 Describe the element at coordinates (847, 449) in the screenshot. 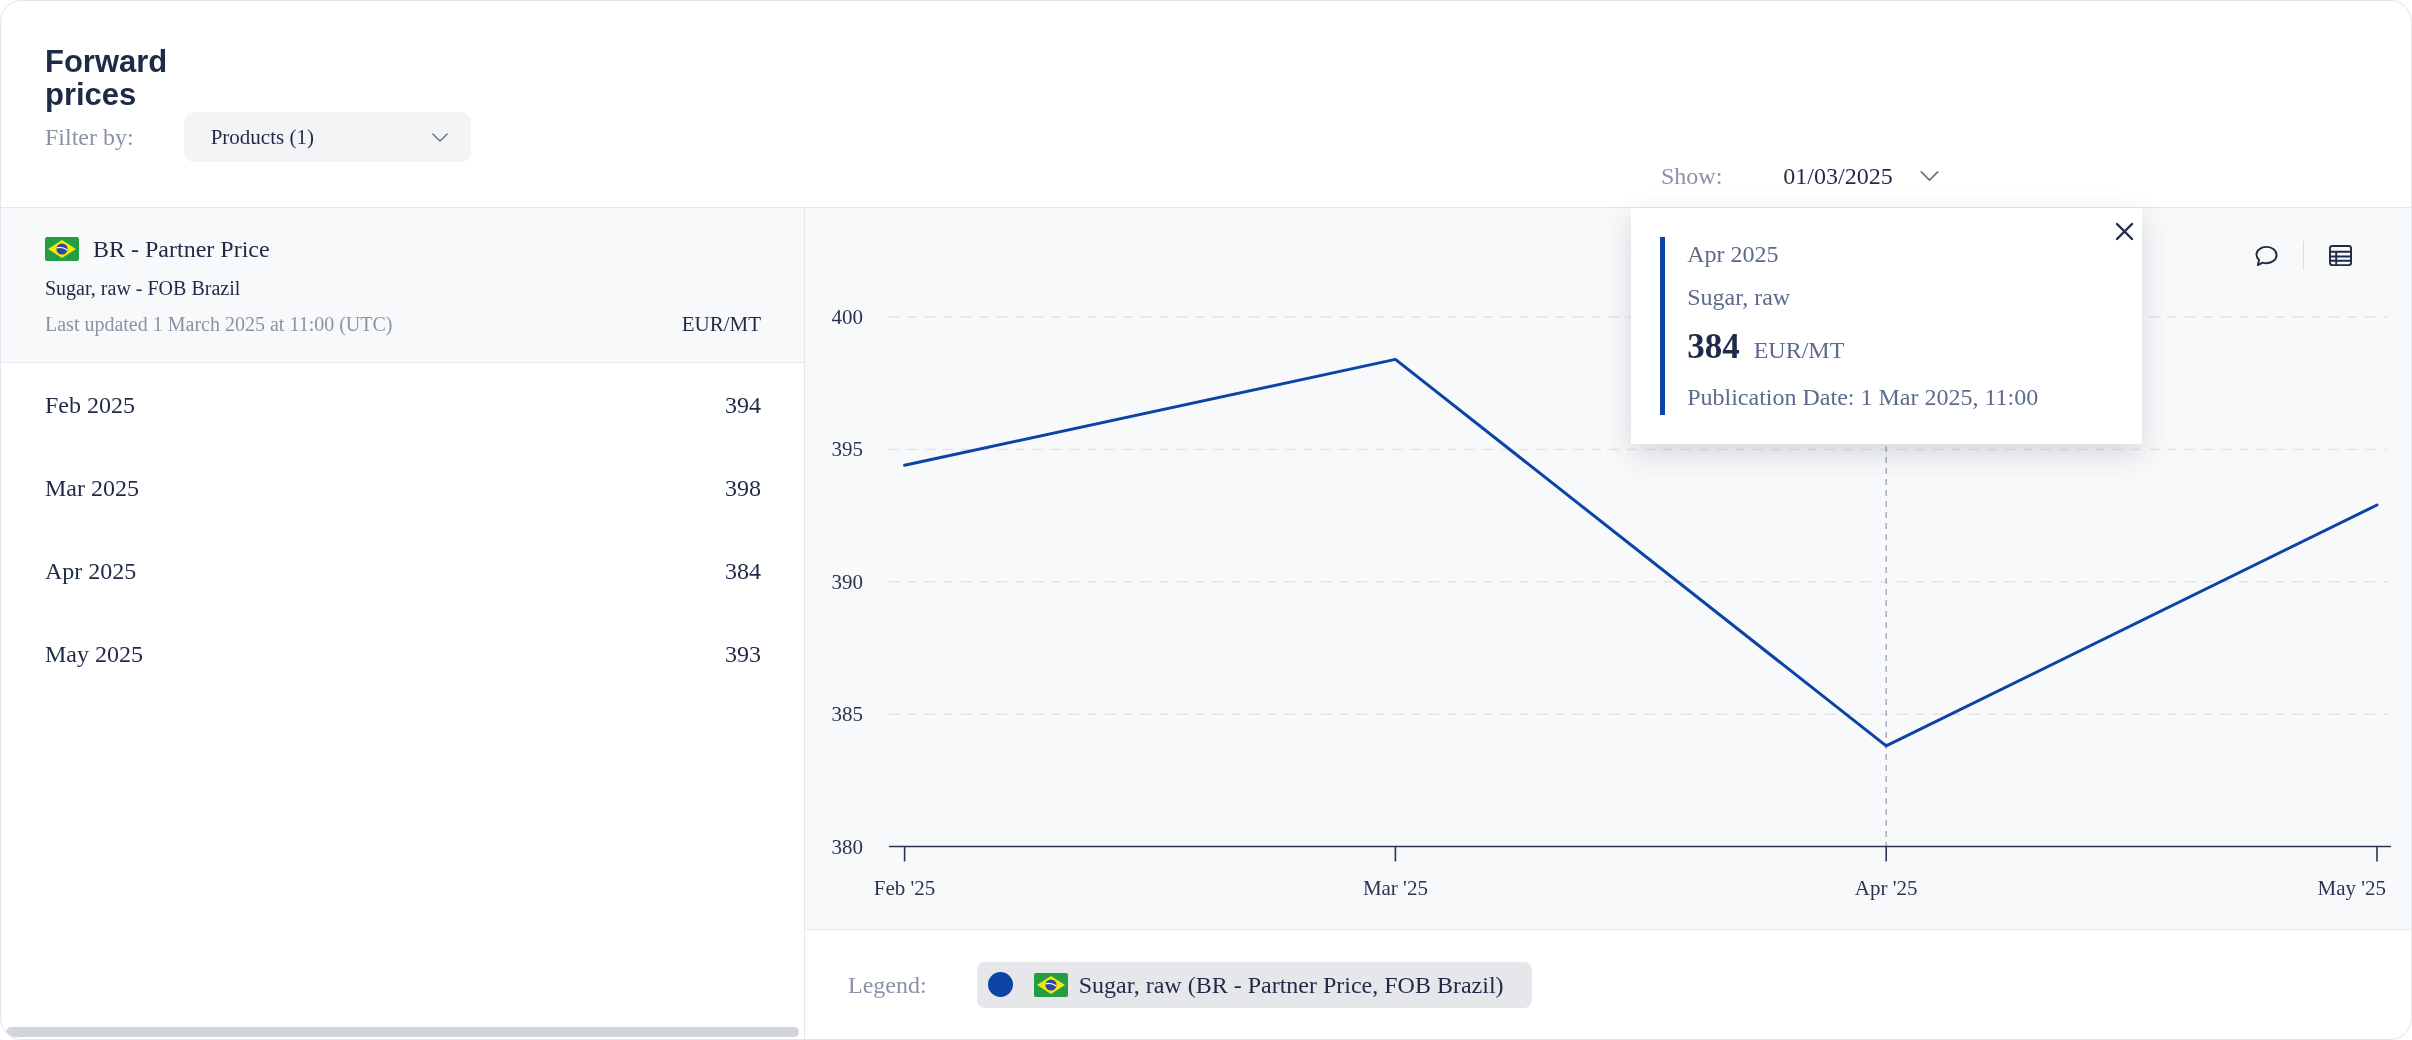

I see `y-axis-label: 395` at that location.